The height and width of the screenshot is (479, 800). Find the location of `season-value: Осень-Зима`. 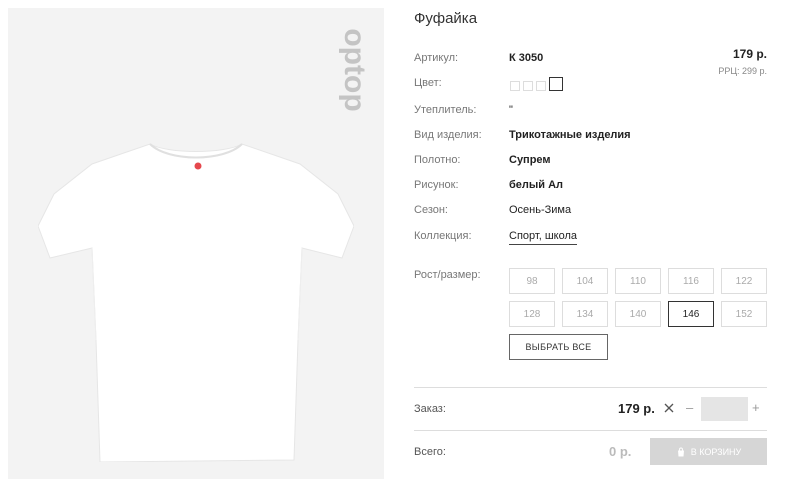

season-value: Осень-Зима is located at coordinates (540, 210).